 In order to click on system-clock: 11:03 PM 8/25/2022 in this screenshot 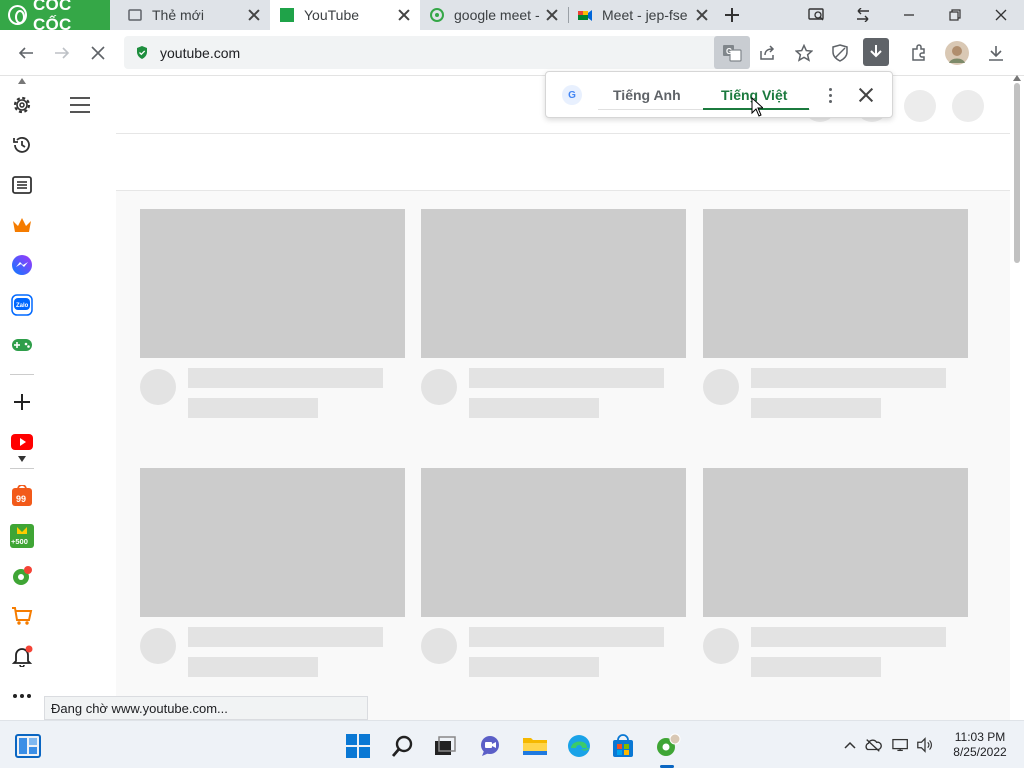, I will do `click(980, 745)`.